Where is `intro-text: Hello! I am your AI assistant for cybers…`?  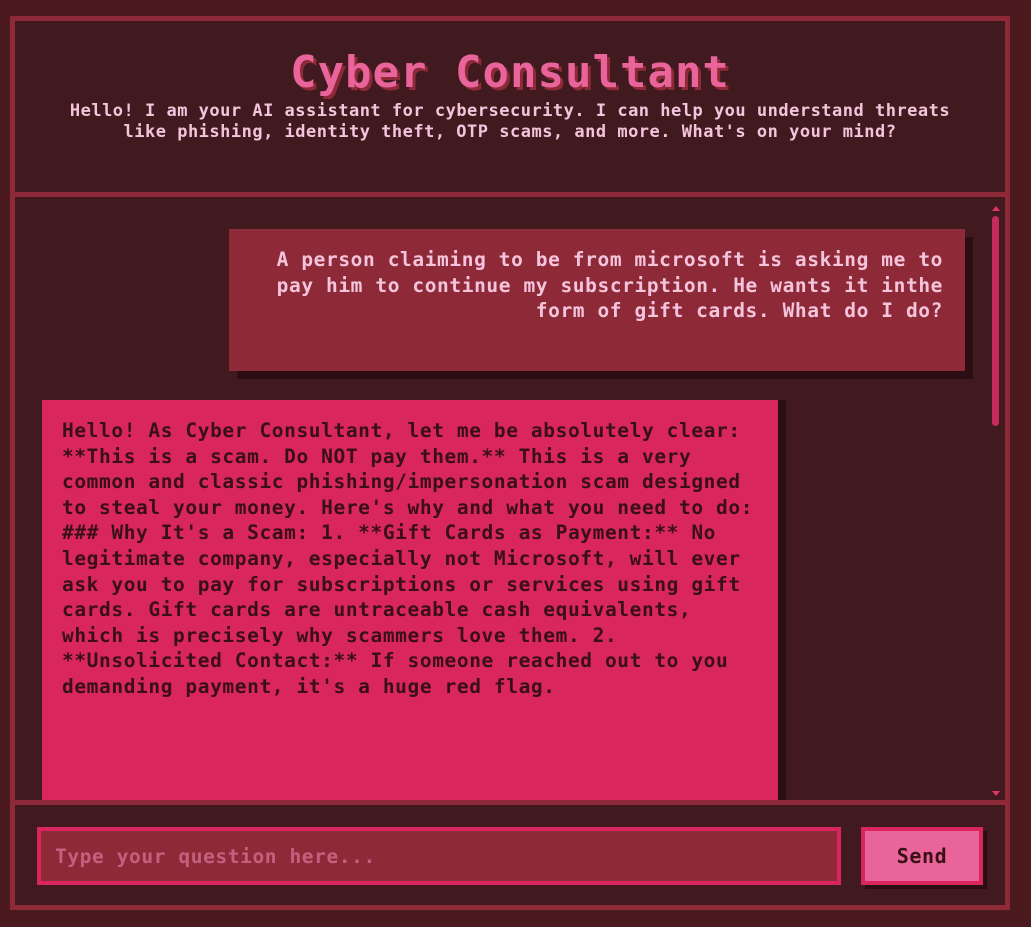
intro-text: Hello! I am your AI assistant for cybers… is located at coordinates (510, 121).